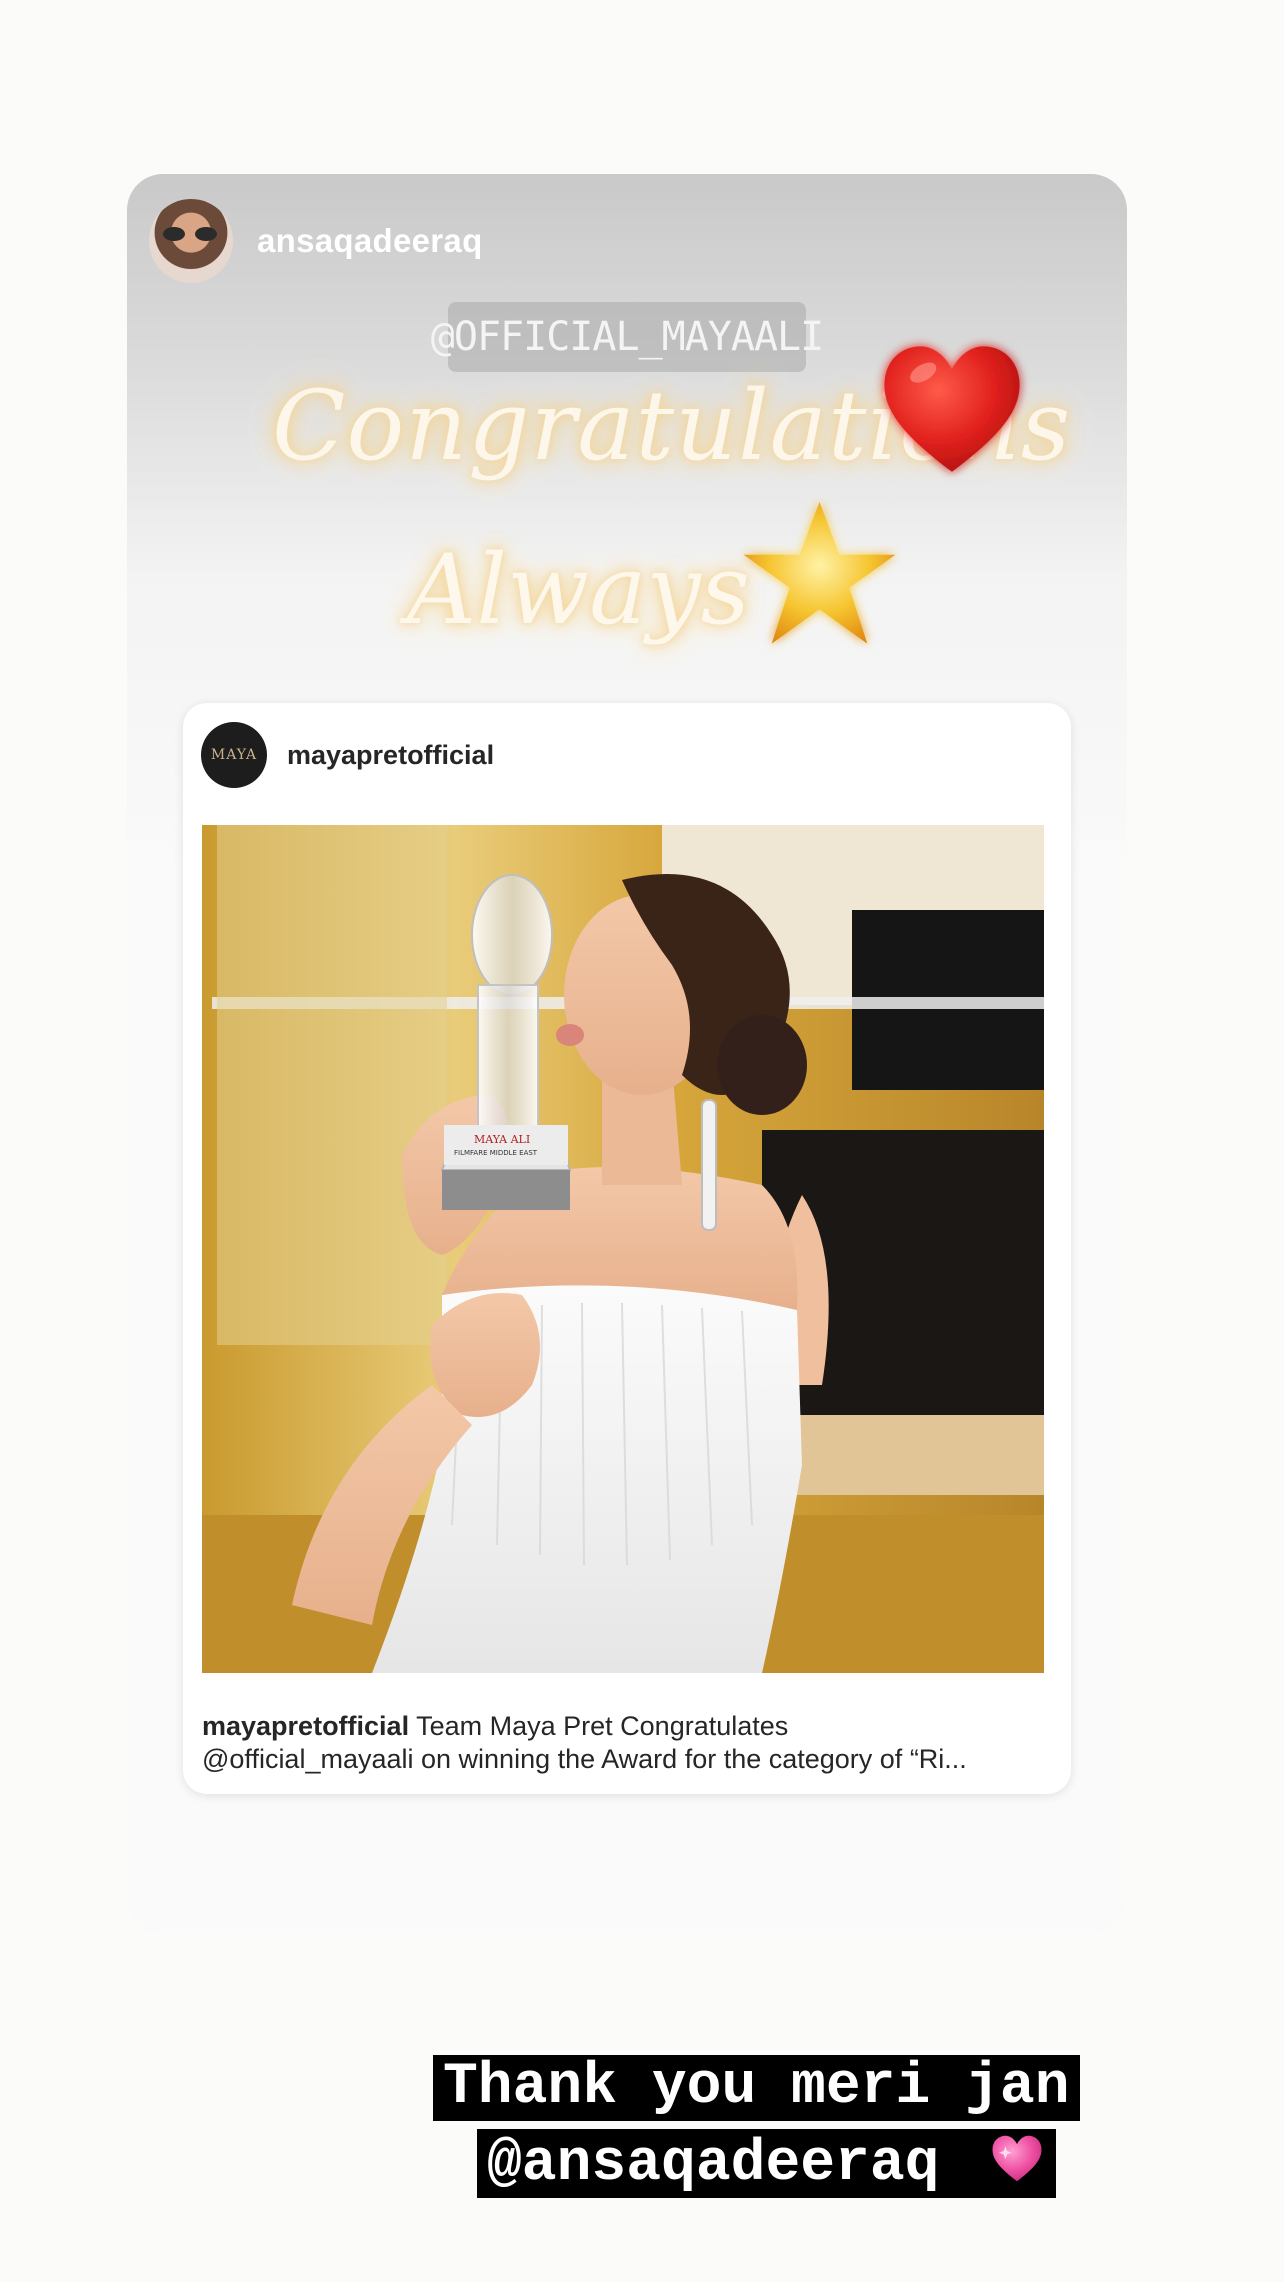  Describe the element at coordinates (1017, 2158) in the screenshot. I see `pink-sparkling-heart-icon` at that location.